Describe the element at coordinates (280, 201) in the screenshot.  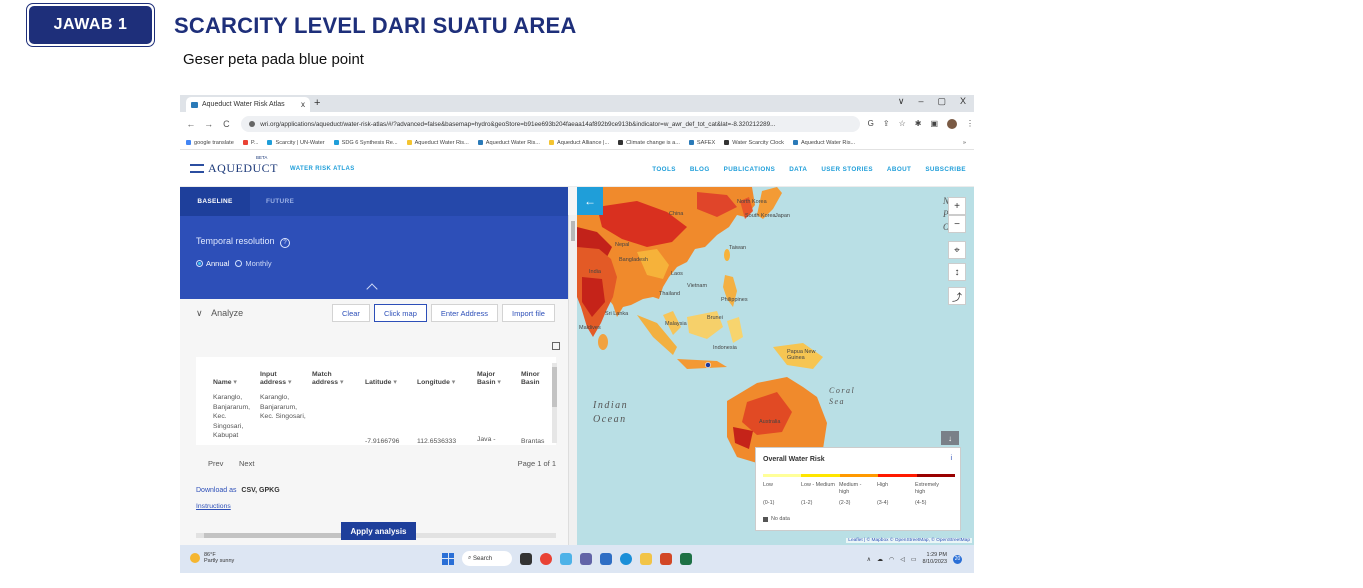
I see `tab-future: FUTURE` at that location.